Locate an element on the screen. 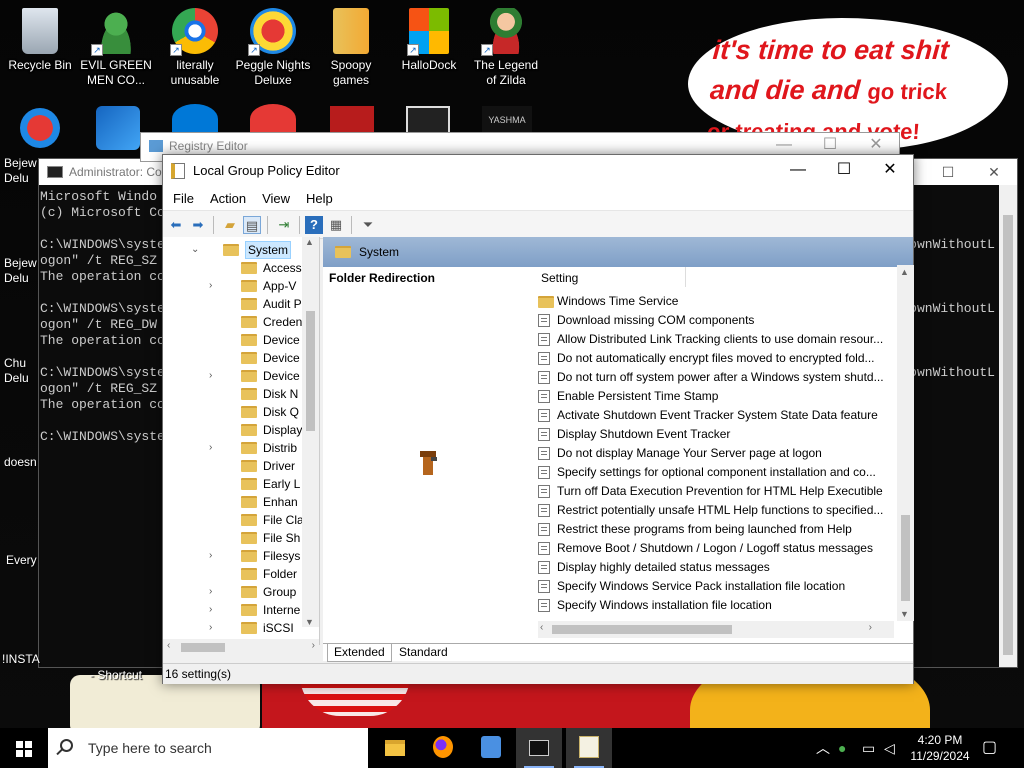  help-icon: ? is located at coordinates (314, 225).